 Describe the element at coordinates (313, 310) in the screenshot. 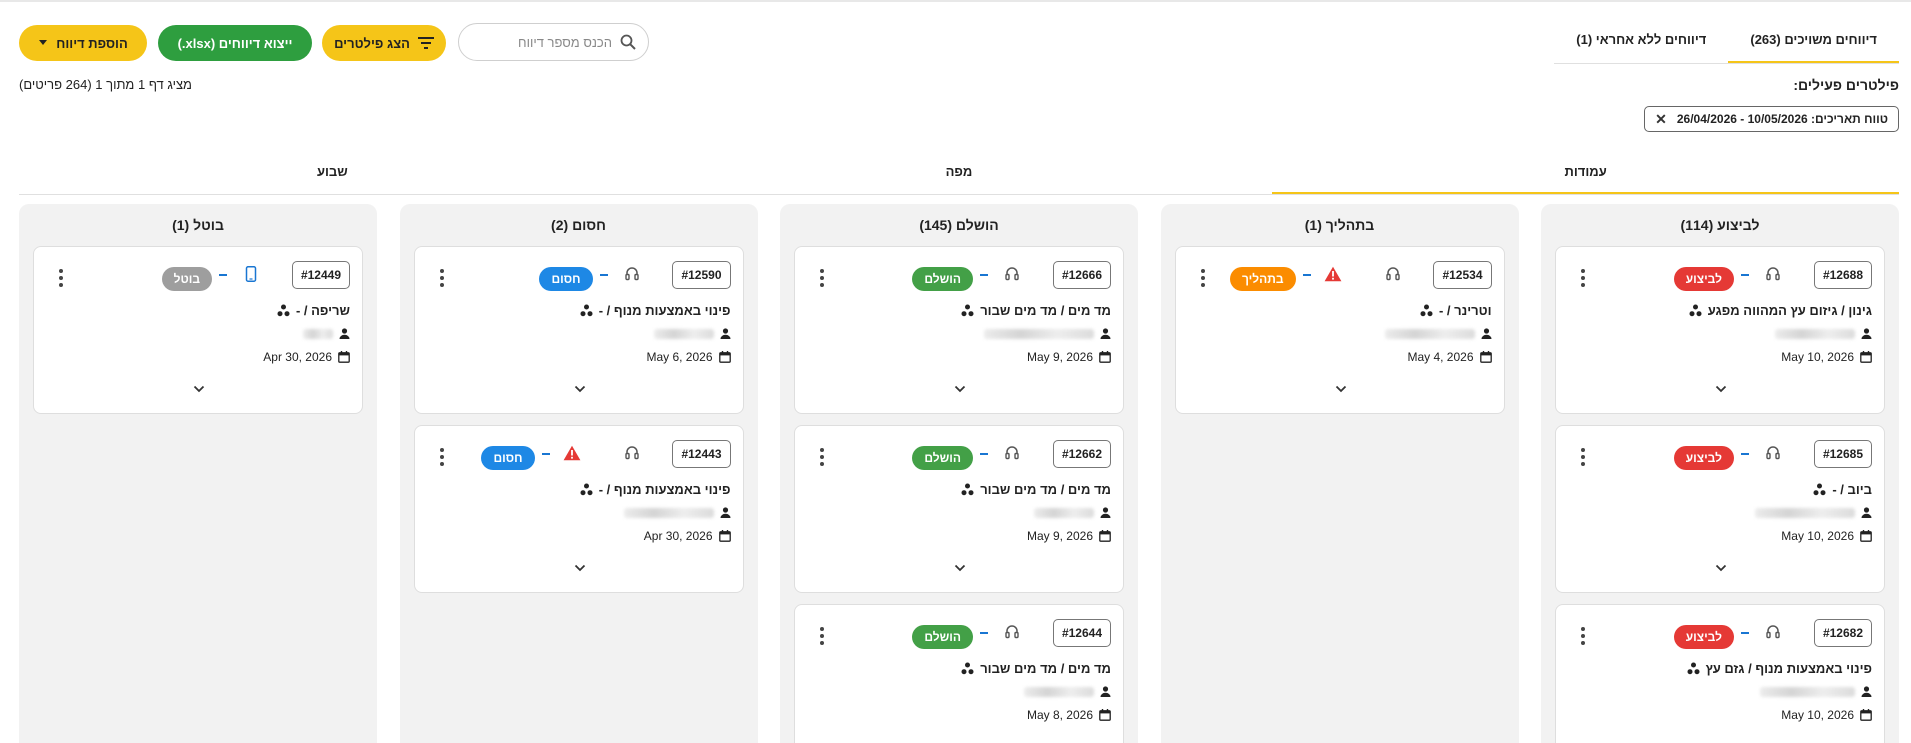

I see `report-category: שריפה / -` at that location.